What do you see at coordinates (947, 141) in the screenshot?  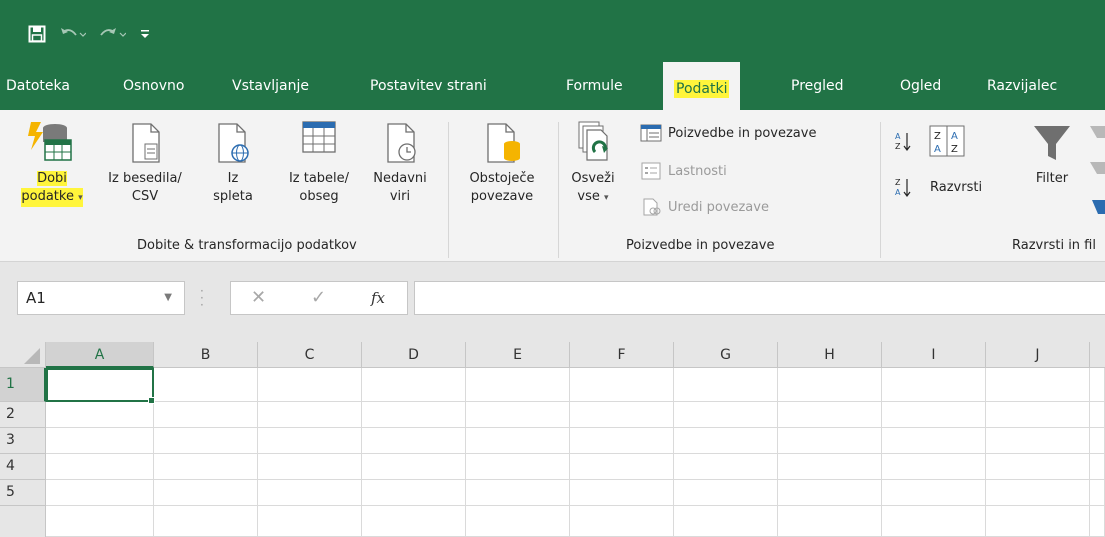 I see `sort-dialog-icon-button: Z A A Z` at bounding box center [947, 141].